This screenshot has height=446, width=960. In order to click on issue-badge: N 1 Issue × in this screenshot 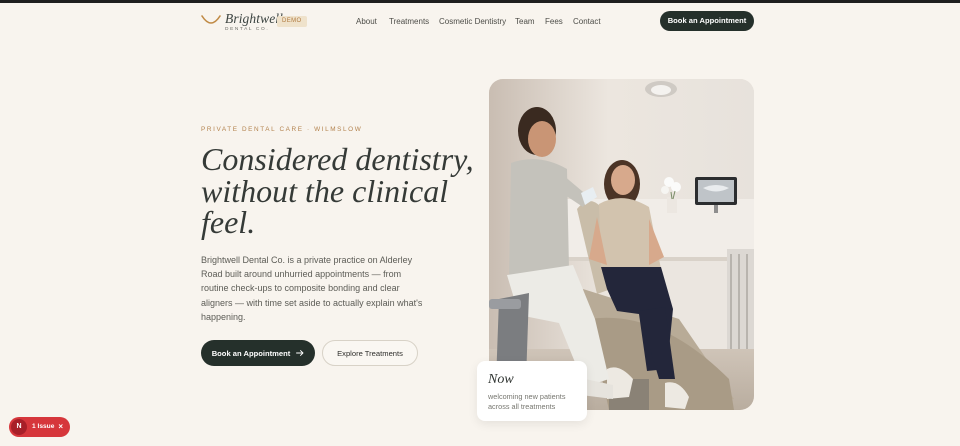, I will do `click(39, 427)`.